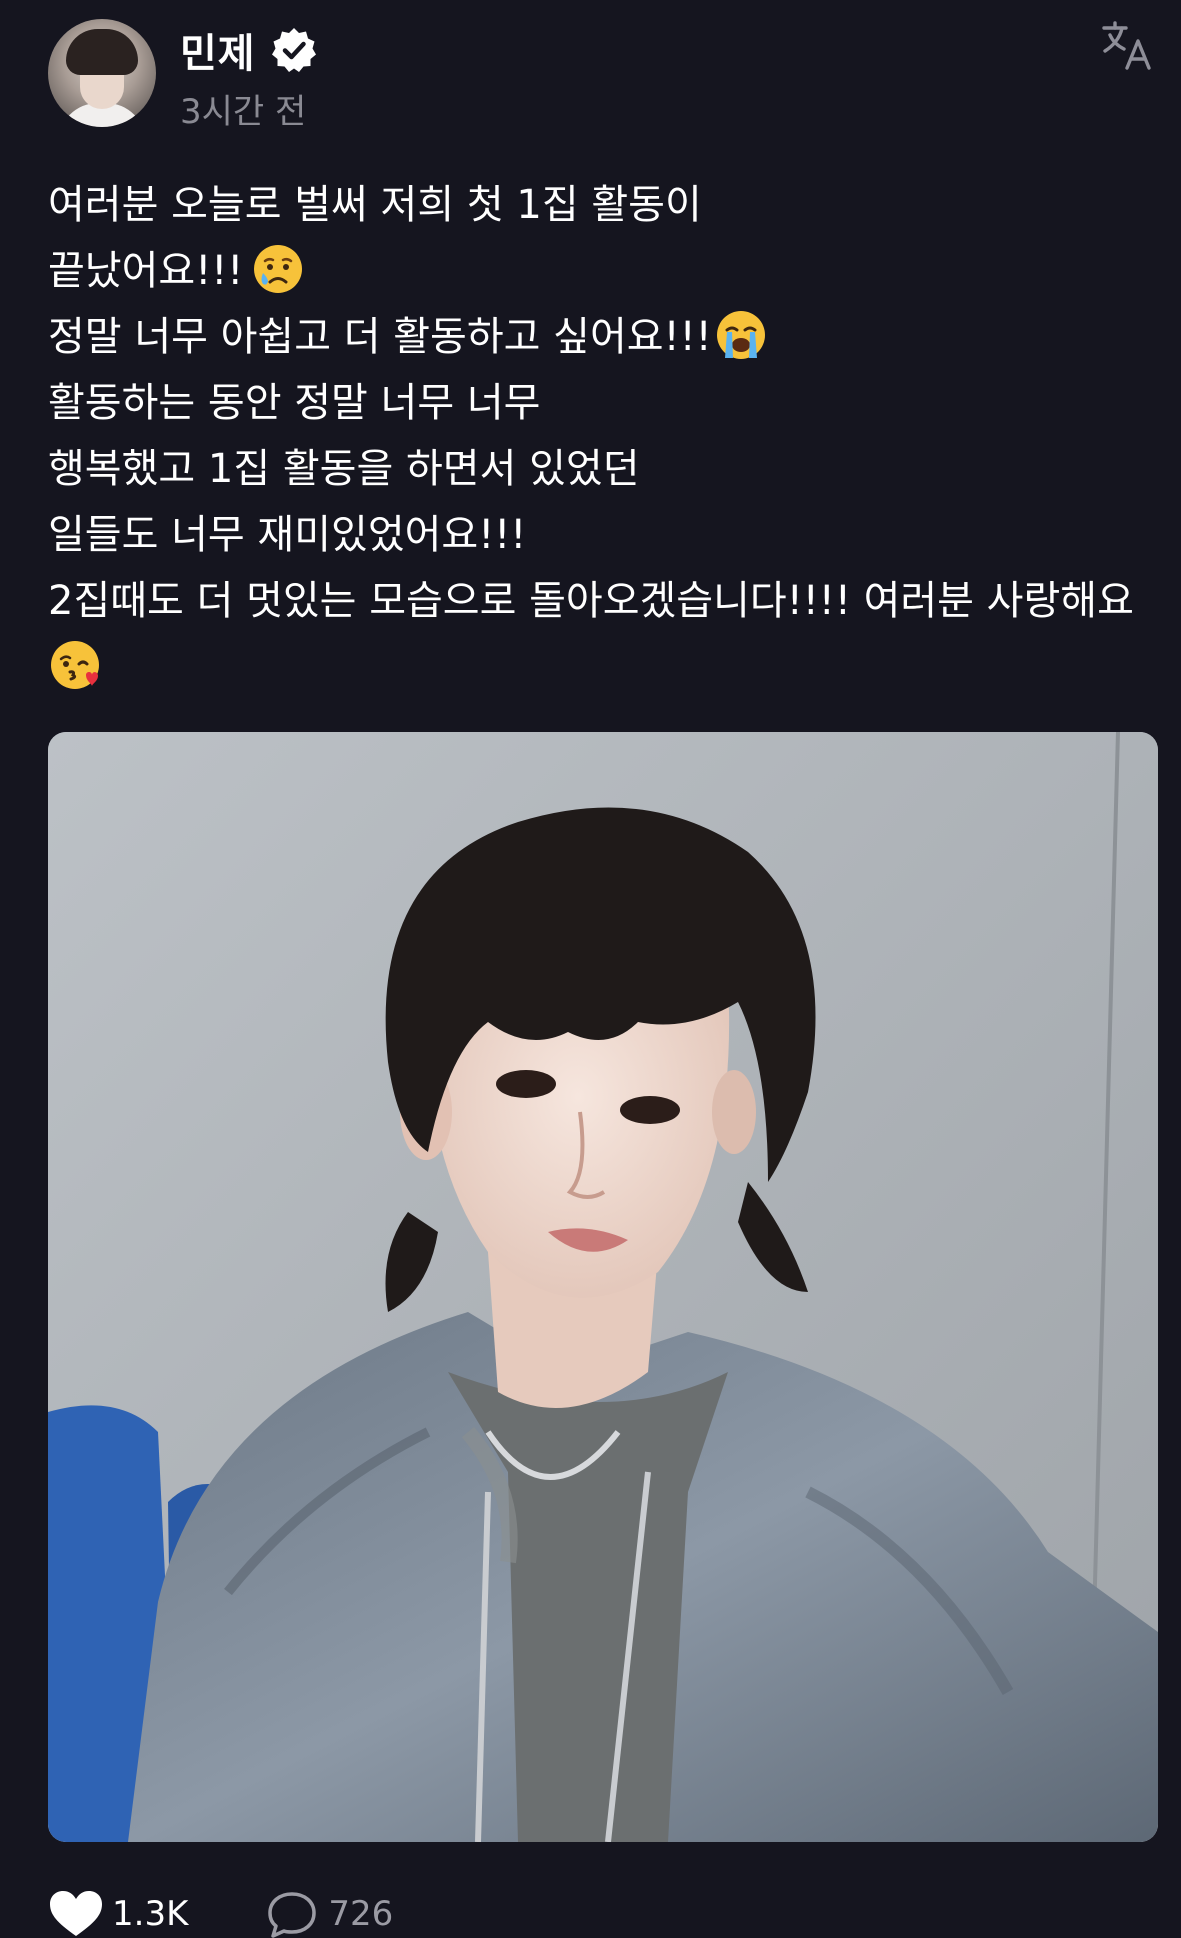 This screenshot has width=1181, height=1938. Describe the element at coordinates (293, 50) in the screenshot. I see `verified-badge-icon` at that location.